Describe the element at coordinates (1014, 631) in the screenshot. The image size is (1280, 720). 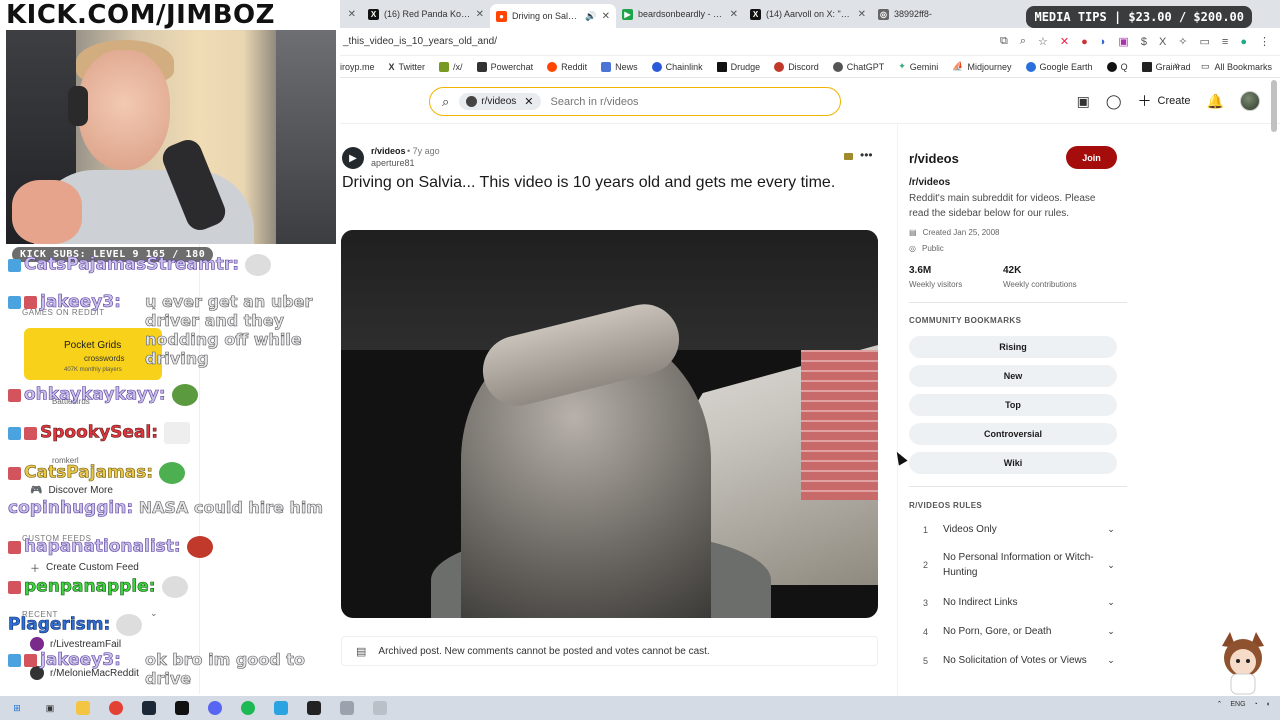
I see `rule-item: 4 No Porn, Gore, or Death ⌄` at that location.